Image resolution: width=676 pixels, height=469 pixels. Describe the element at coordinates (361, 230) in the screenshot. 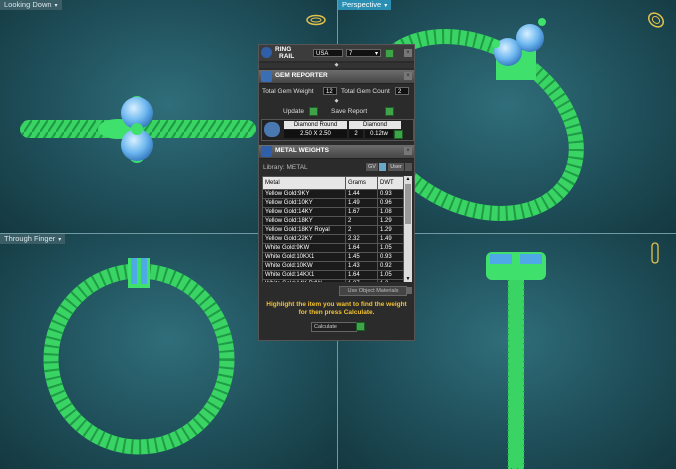

I see `grams-cell: 2` at that location.